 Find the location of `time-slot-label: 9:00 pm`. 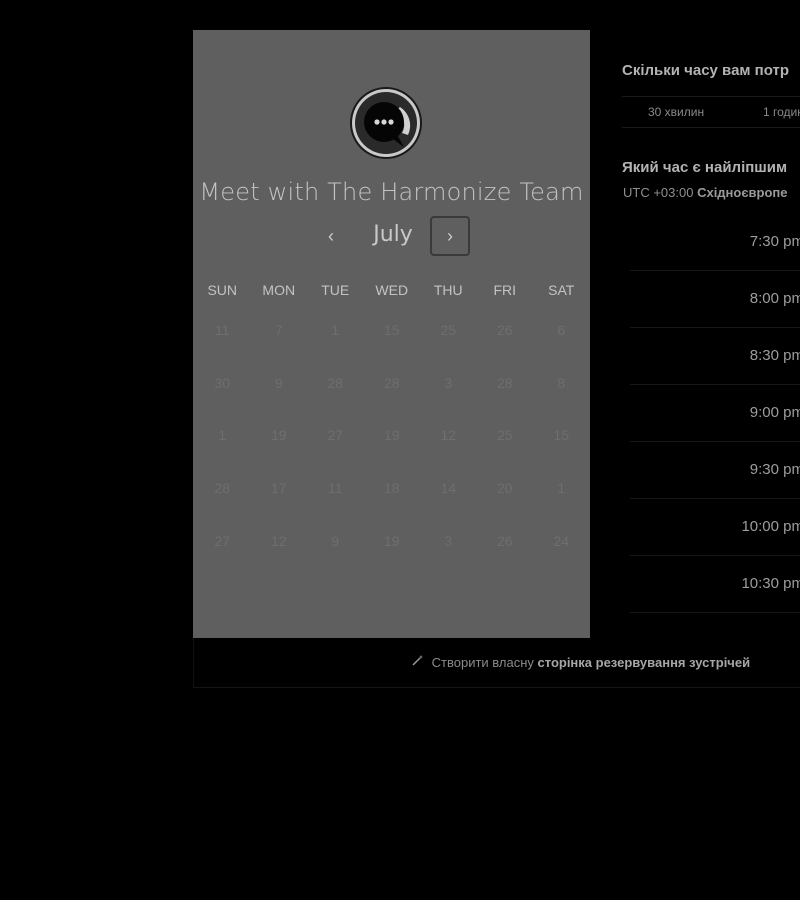

time-slot-label: 9:00 pm is located at coordinates (774, 412).